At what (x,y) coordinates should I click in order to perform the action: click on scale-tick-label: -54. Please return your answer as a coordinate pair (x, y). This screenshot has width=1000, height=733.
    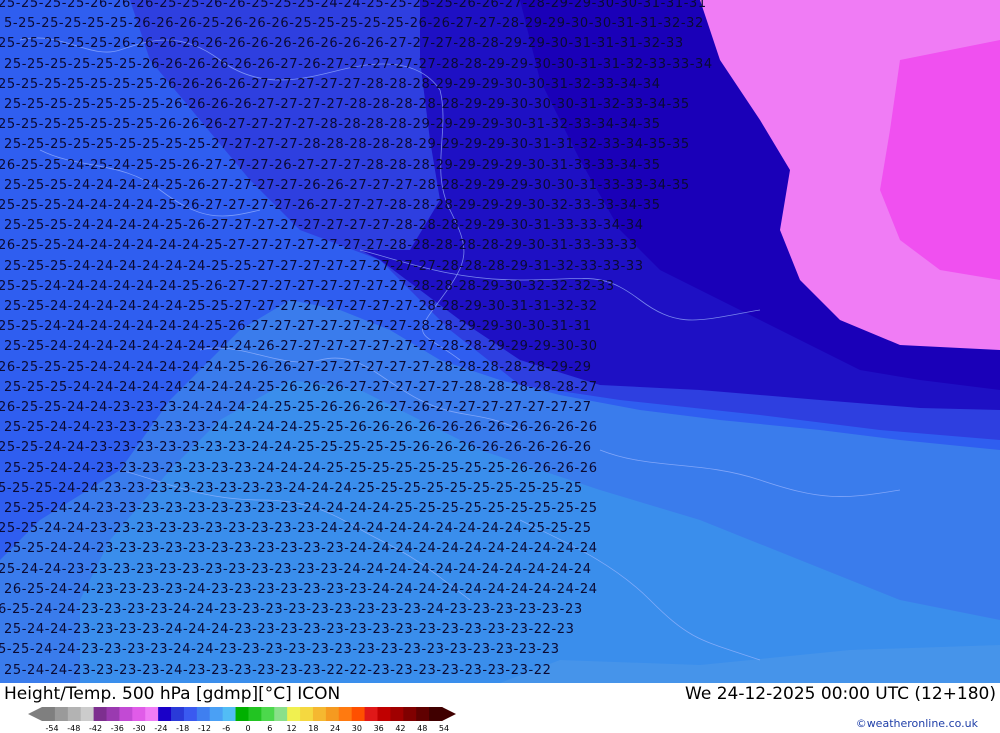
    Looking at the image, I should click on (52, 728).